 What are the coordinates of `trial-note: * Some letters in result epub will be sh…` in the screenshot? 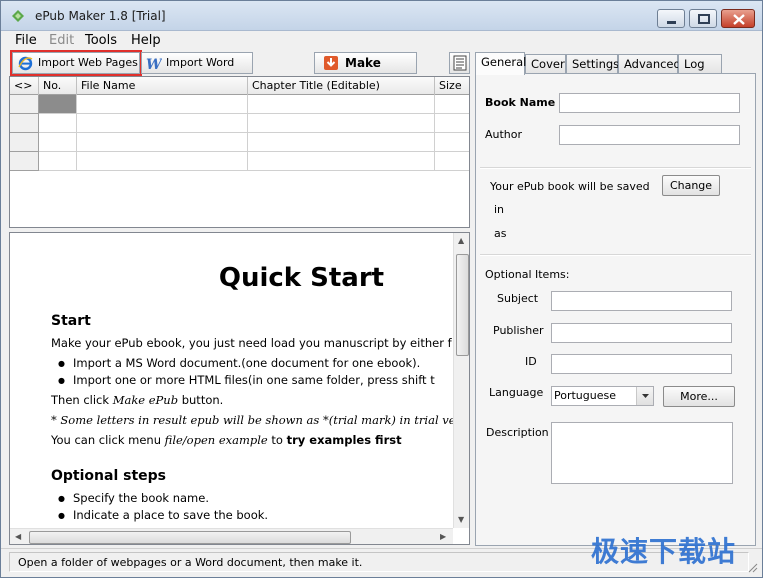 It's located at (252, 420).